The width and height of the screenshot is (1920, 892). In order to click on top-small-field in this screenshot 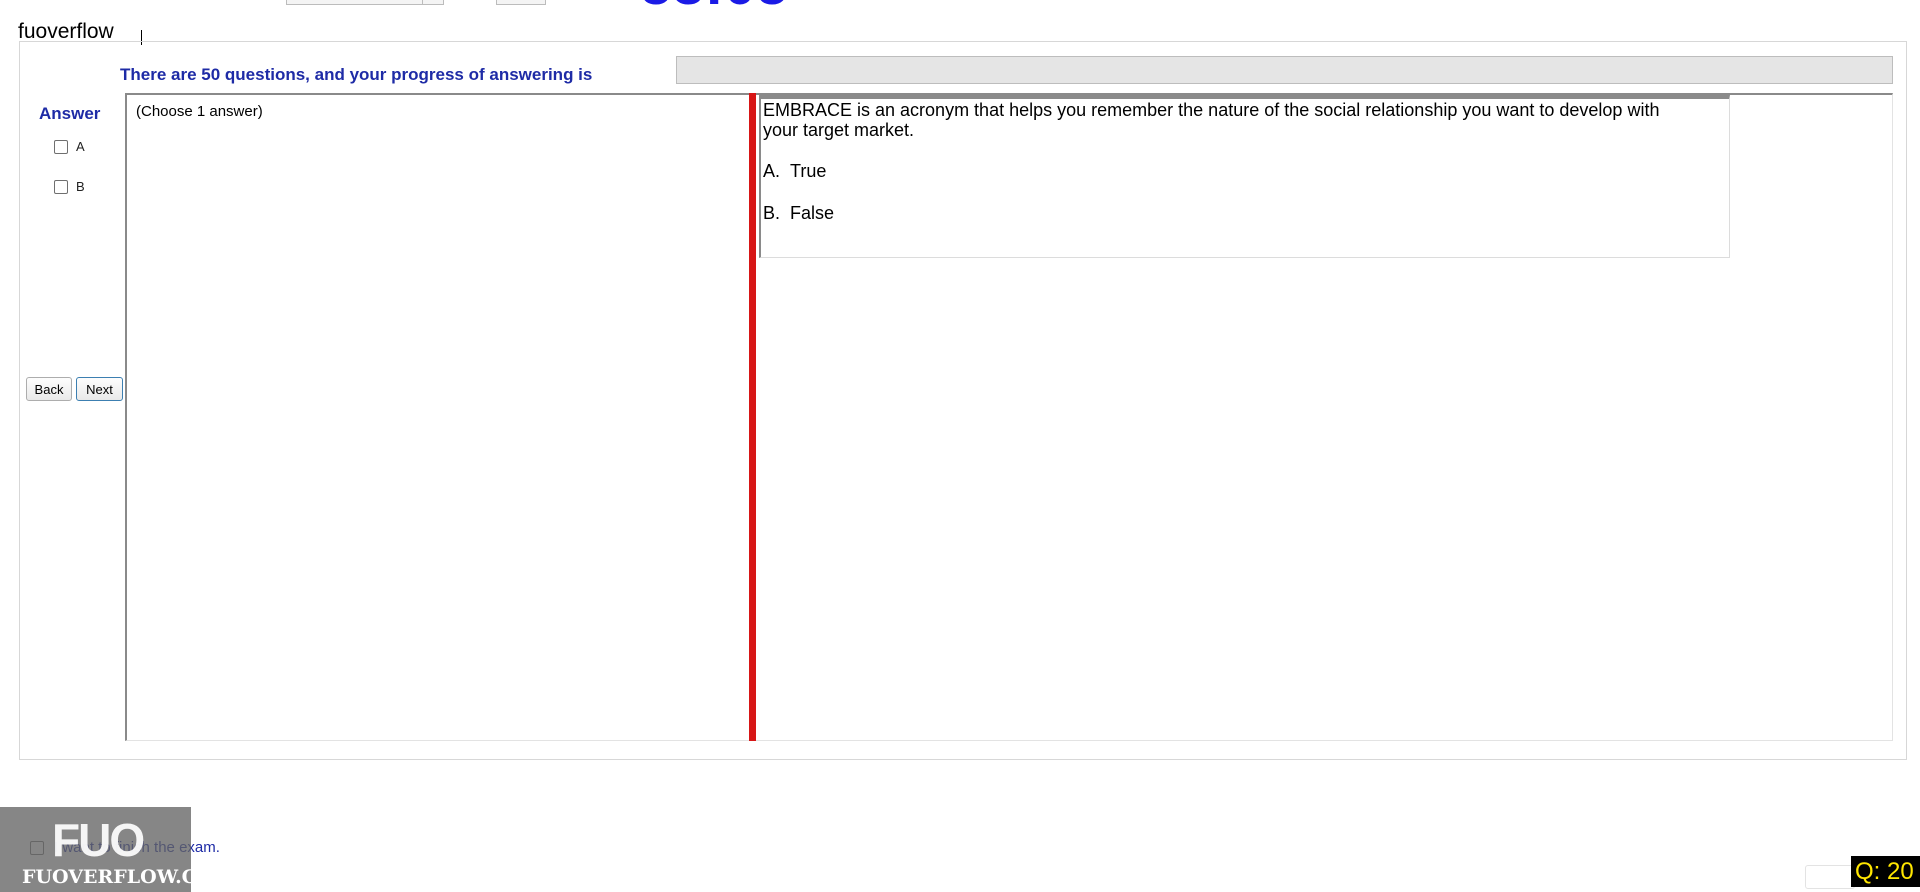, I will do `click(521, 2)`.